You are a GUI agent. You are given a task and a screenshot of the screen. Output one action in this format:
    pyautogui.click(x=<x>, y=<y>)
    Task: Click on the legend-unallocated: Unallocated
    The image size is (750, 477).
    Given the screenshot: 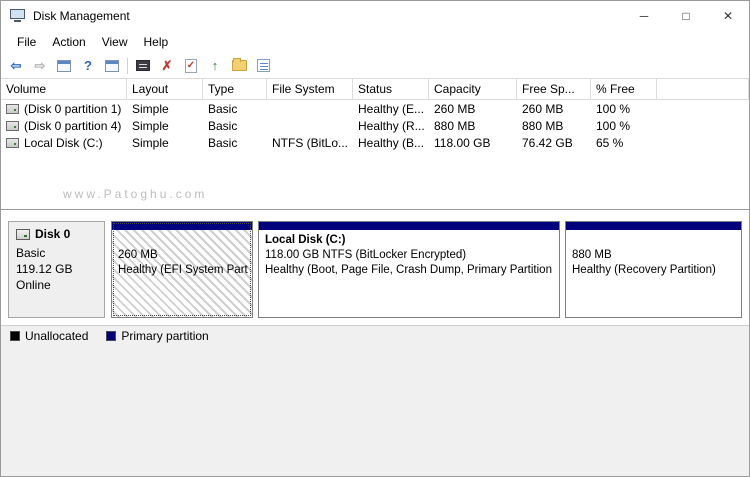 What is the action you would take?
    pyautogui.click(x=49, y=336)
    